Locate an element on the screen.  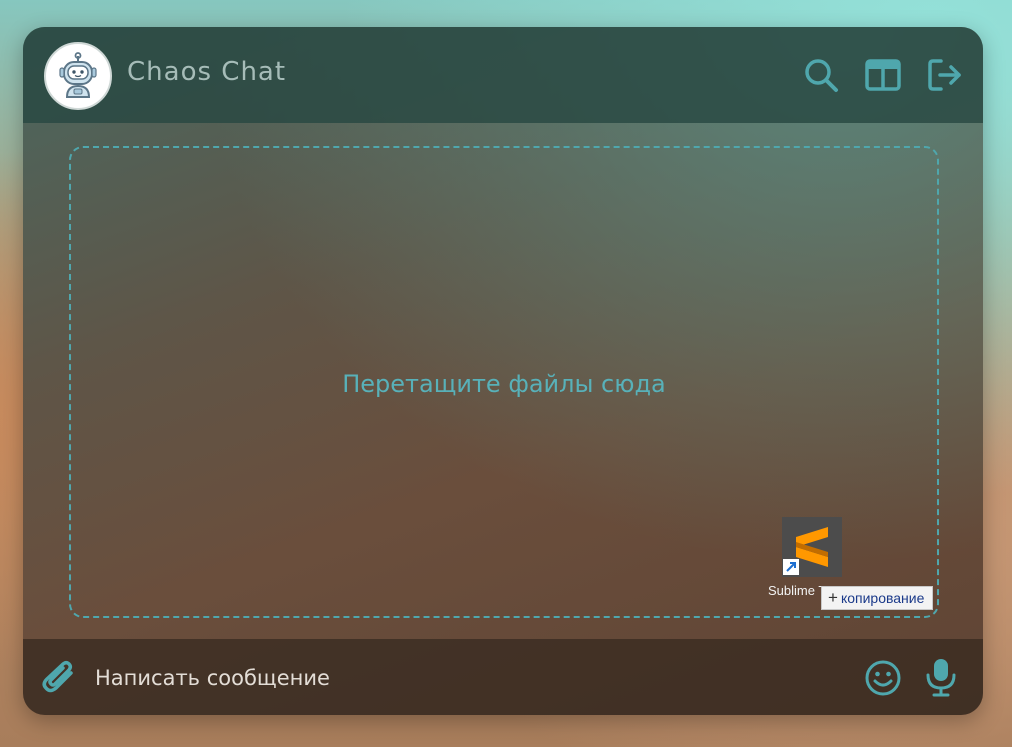
sublime-text-shortcut-icon is located at coordinates (812, 547).